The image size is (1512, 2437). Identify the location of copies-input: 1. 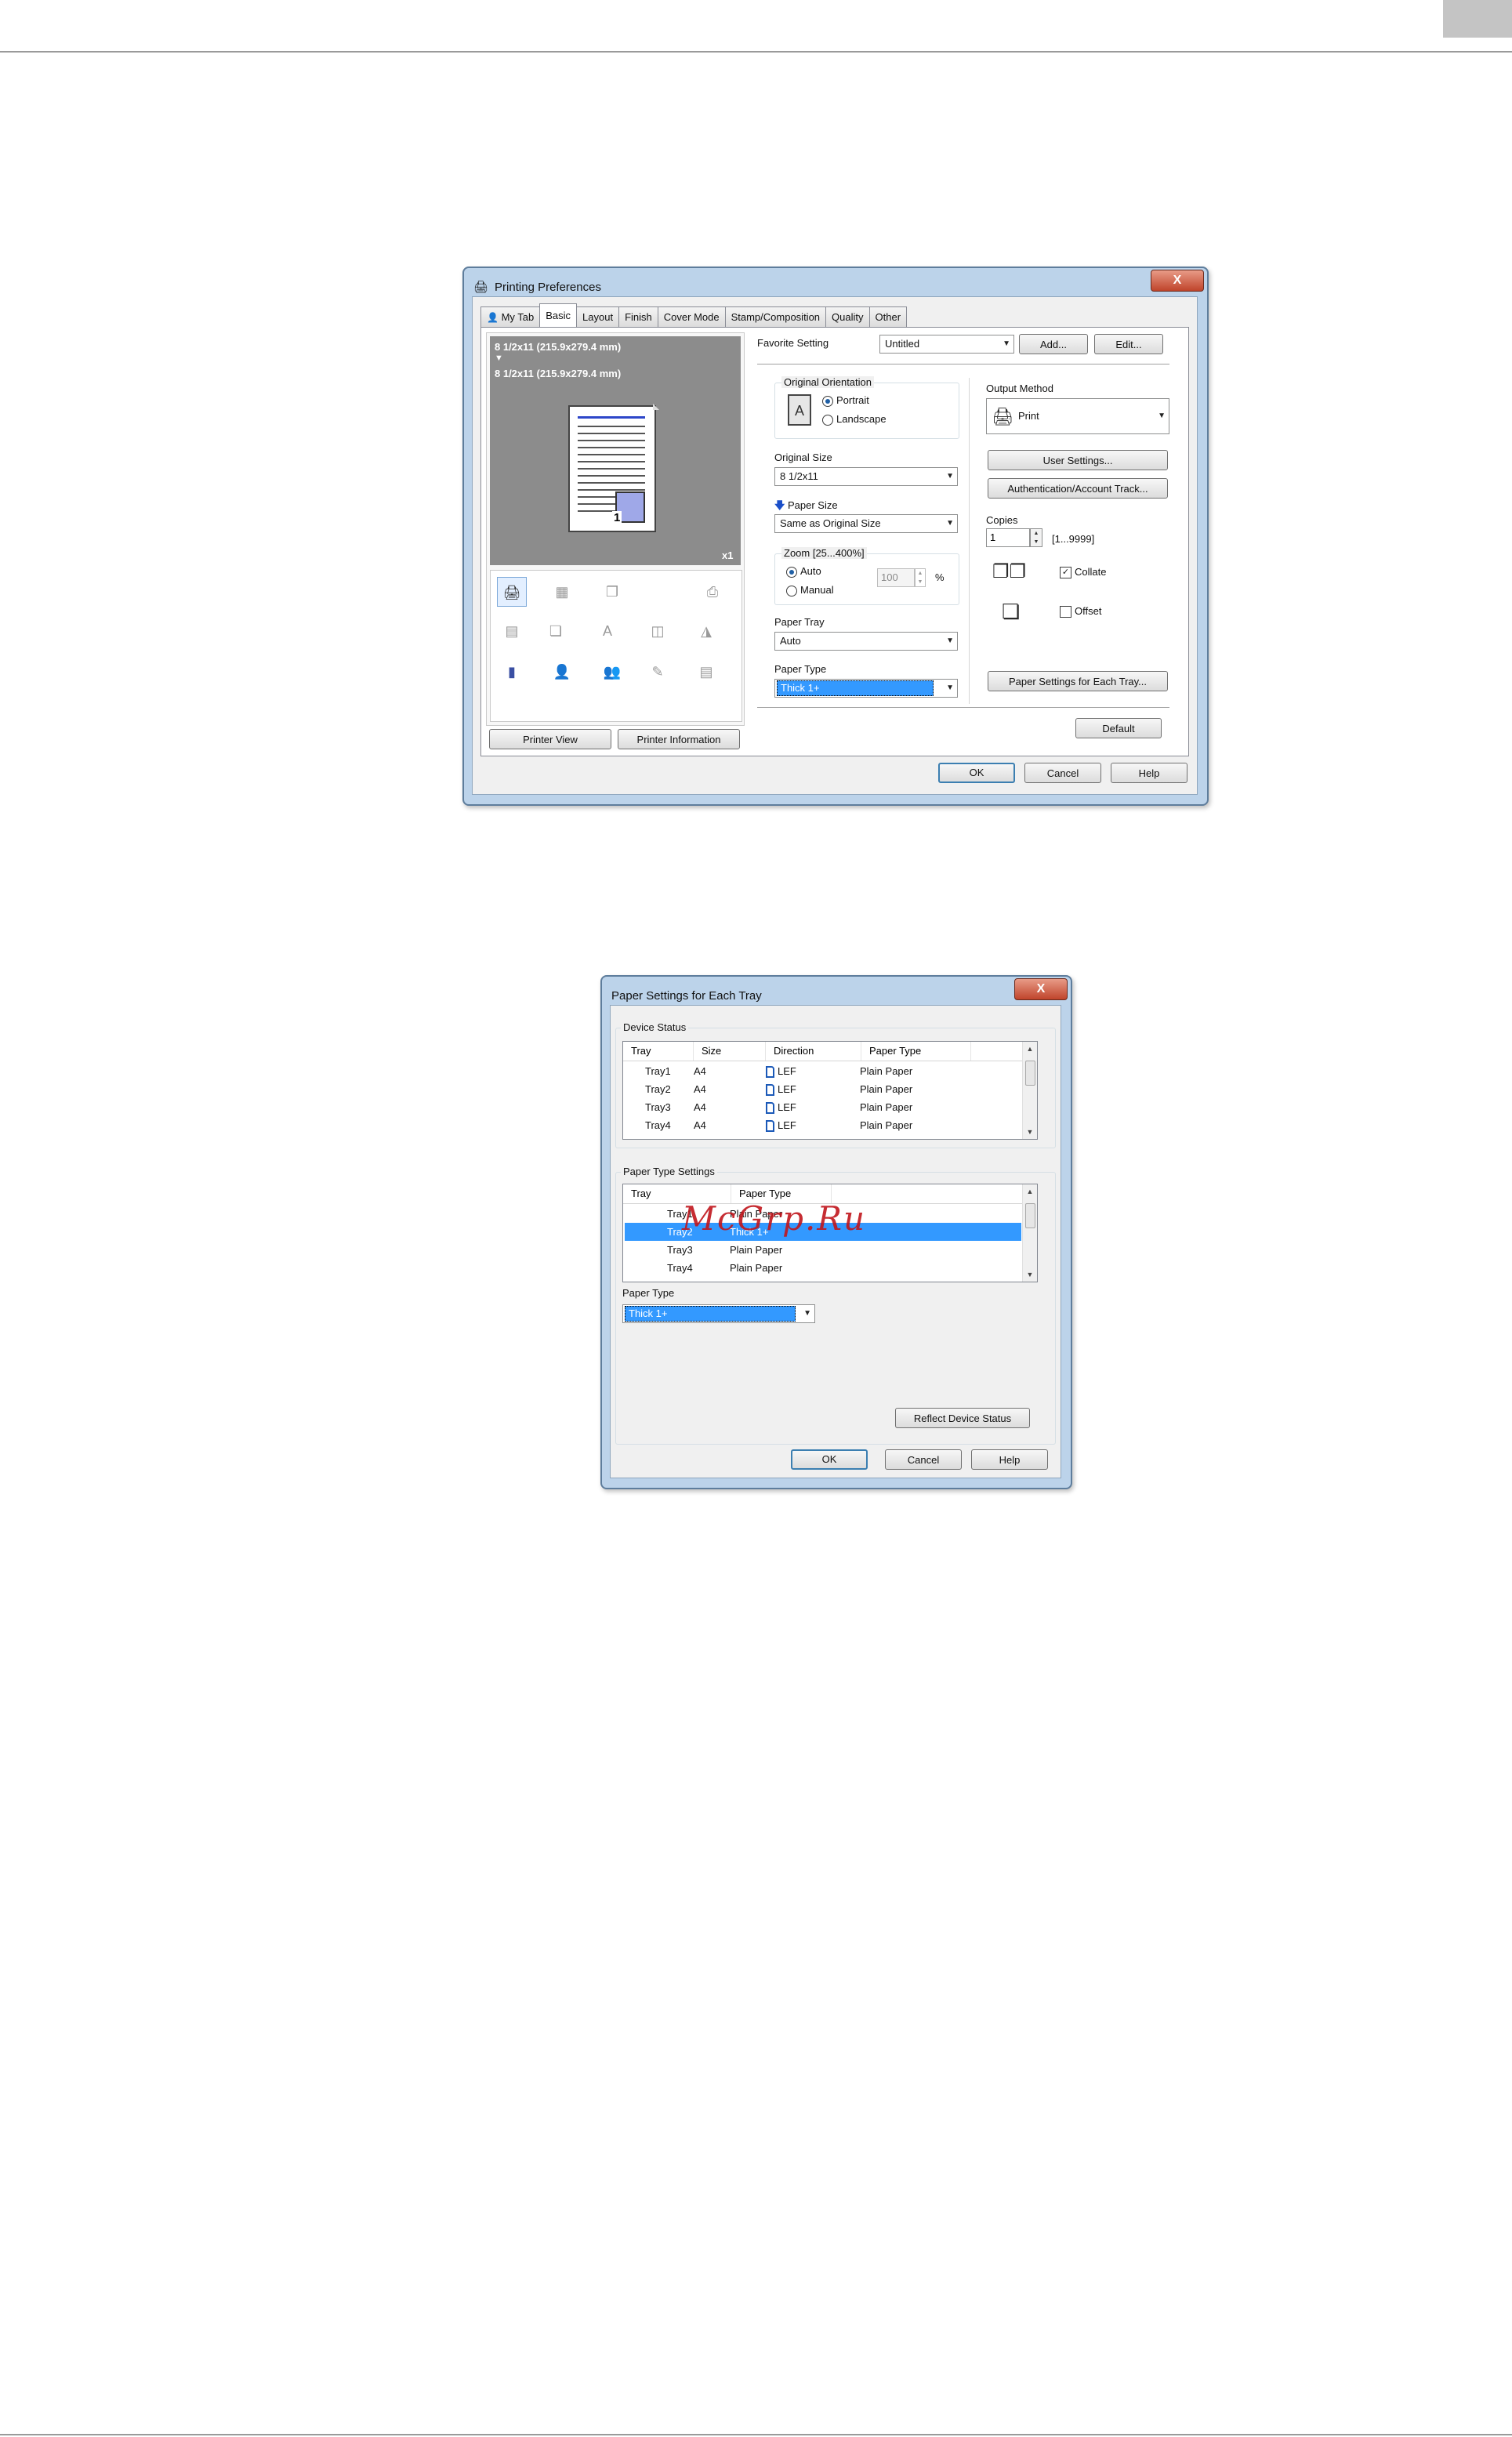
(1008, 537).